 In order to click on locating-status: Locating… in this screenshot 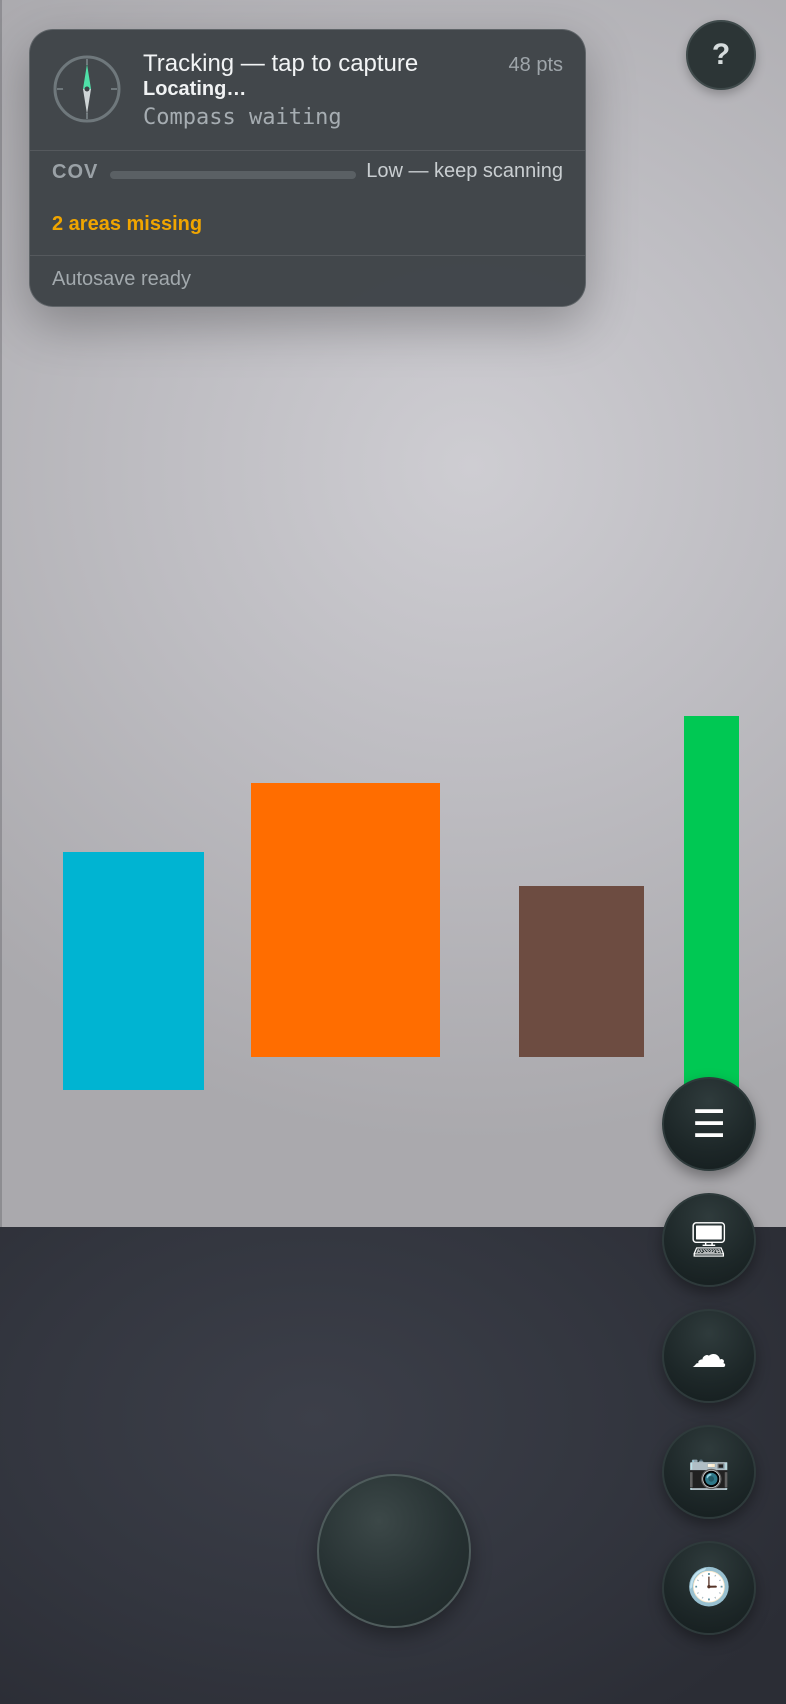, I will do `click(195, 89)`.